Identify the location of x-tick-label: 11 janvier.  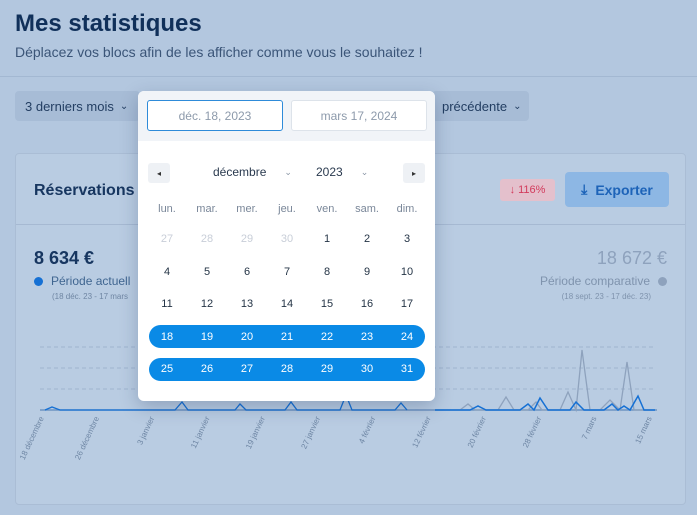
(200, 432).